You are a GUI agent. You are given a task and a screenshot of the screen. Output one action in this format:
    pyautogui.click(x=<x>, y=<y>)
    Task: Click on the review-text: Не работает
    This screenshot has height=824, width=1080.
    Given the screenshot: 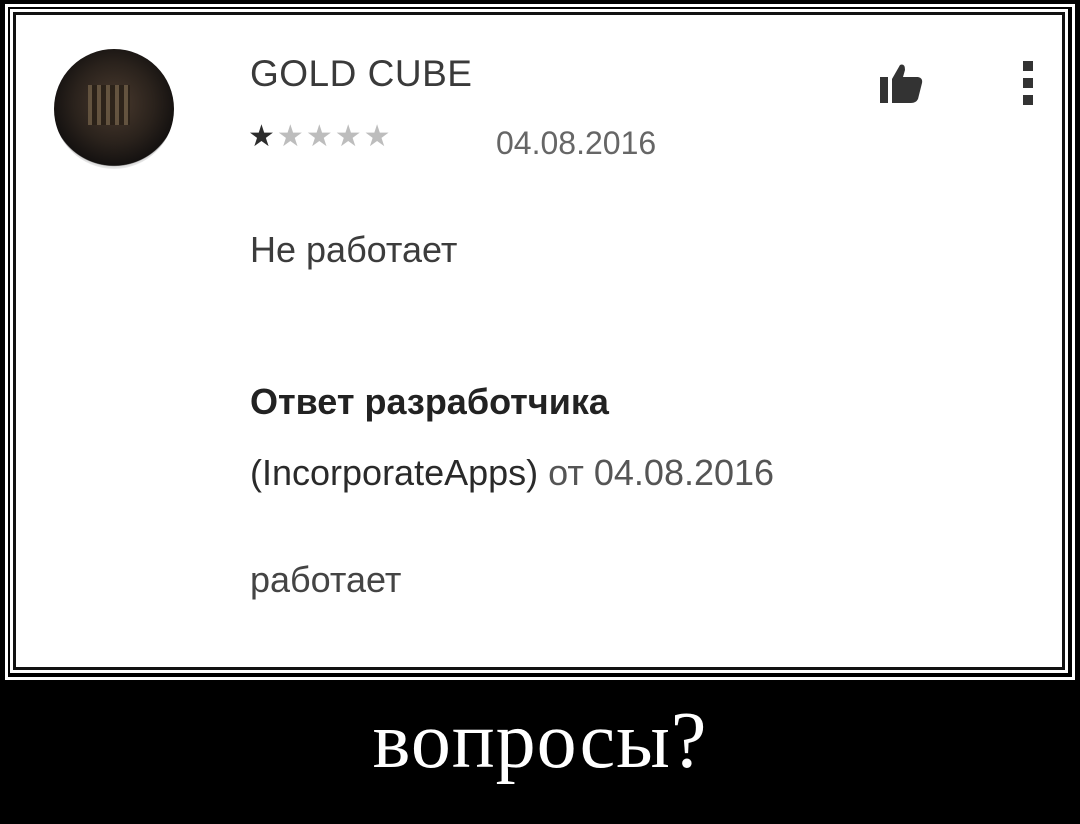 What is the action you would take?
    pyautogui.click(x=354, y=249)
    